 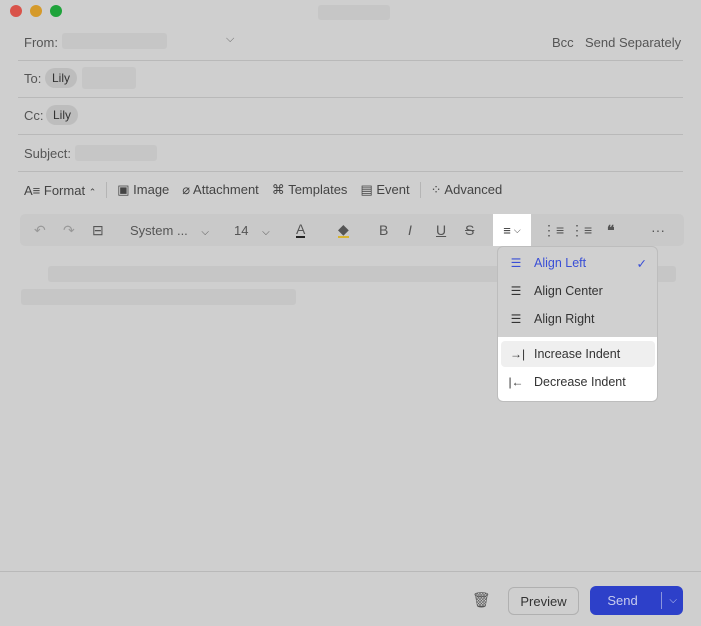 What do you see at coordinates (98, 230) in the screenshot?
I see `format-painter-icon: ⊟` at bounding box center [98, 230].